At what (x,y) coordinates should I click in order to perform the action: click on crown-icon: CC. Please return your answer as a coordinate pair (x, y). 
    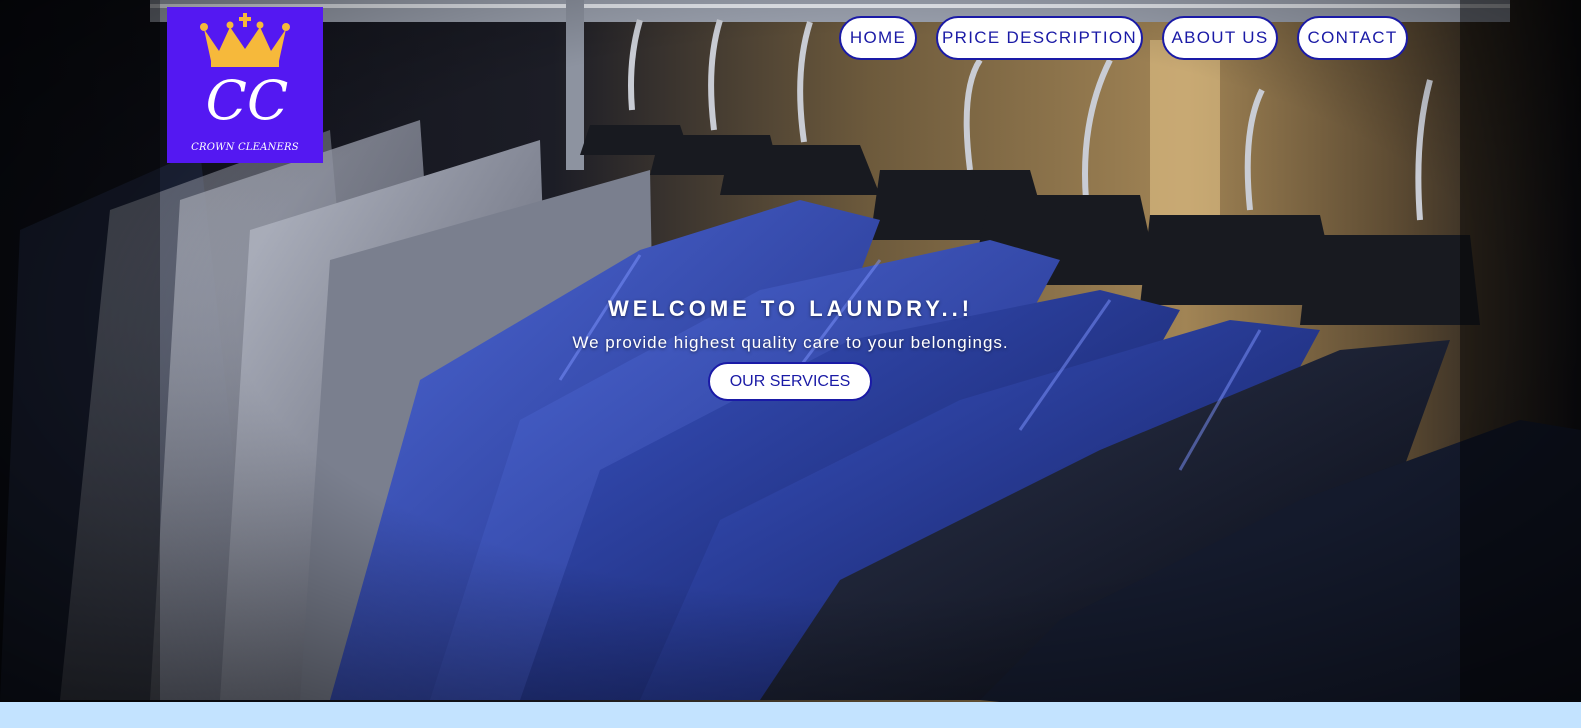
    Looking at the image, I should click on (245, 72).